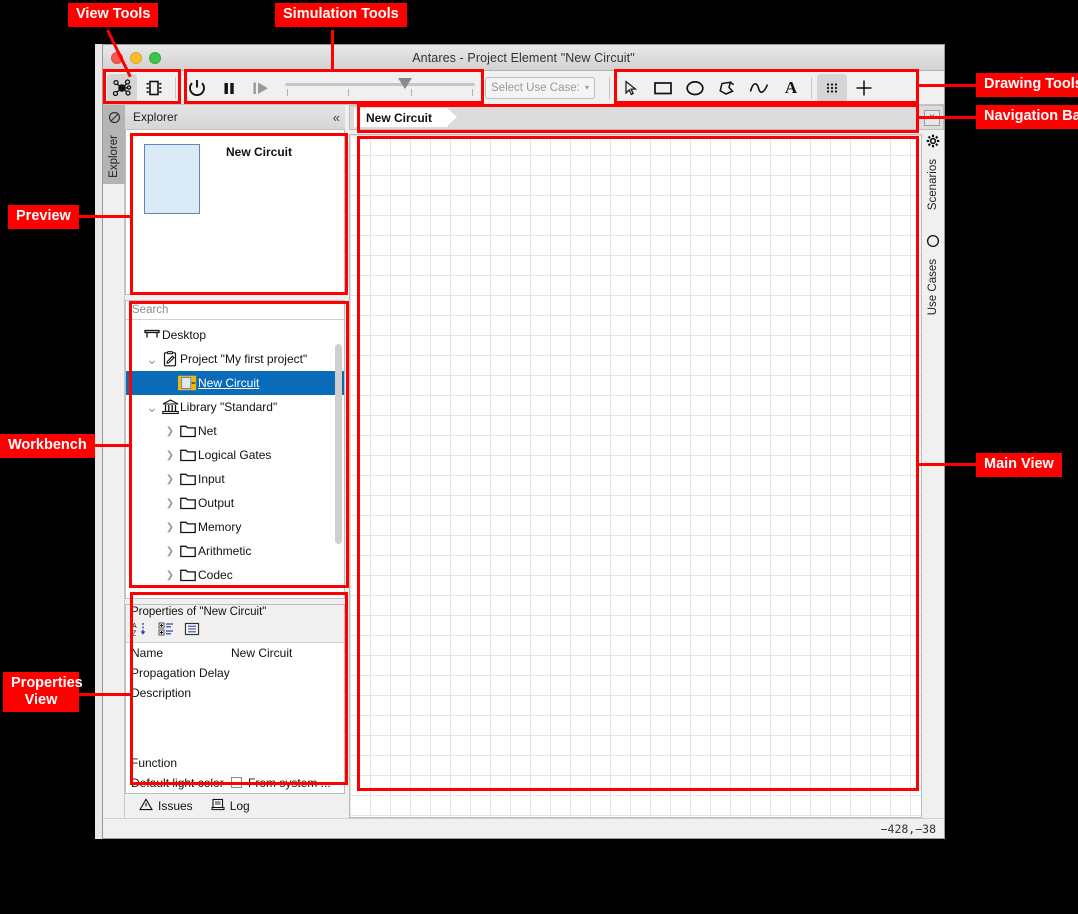  What do you see at coordinates (235, 212) in the screenshot?
I see `preview-panel: New Circuit` at bounding box center [235, 212].